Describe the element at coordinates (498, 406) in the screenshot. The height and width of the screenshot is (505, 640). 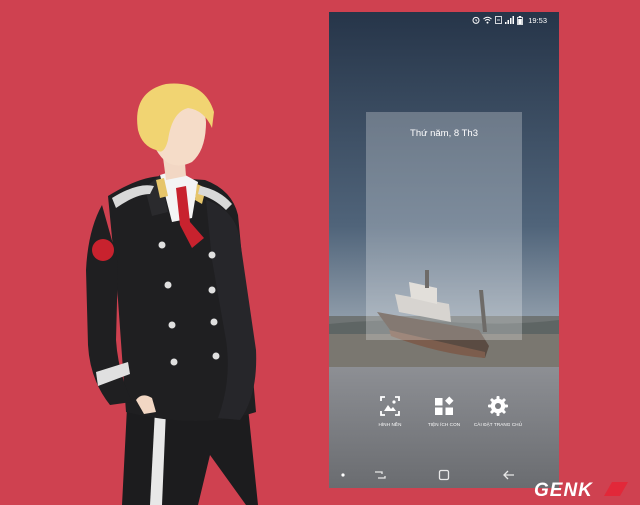
I see `gear-icon` at that location.